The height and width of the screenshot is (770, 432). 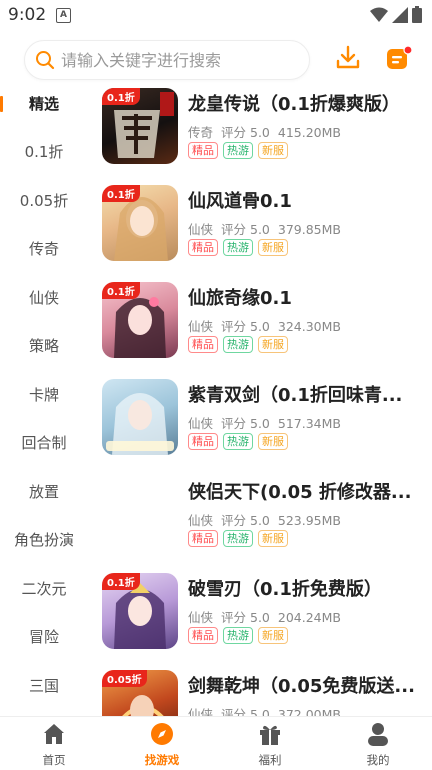 I want to click on game-size: 379.85MB, so click(x=309, y=229).